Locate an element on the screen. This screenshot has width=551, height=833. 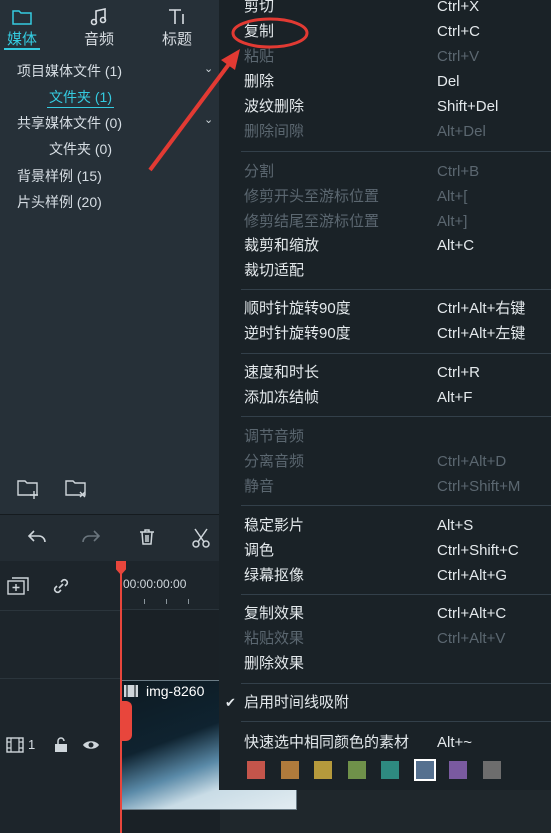
annotation-overlay is located at coordinates (228, 94).